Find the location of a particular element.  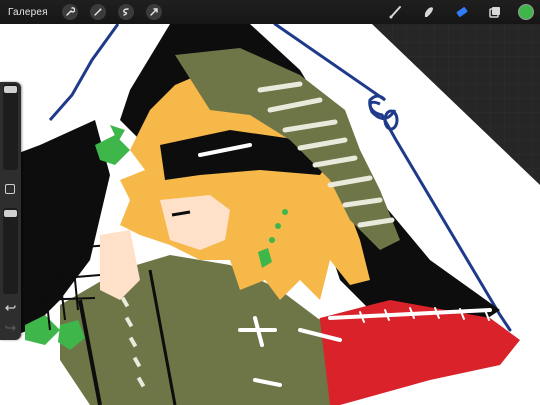

wrench-icon is located at coordinates (69, 12).